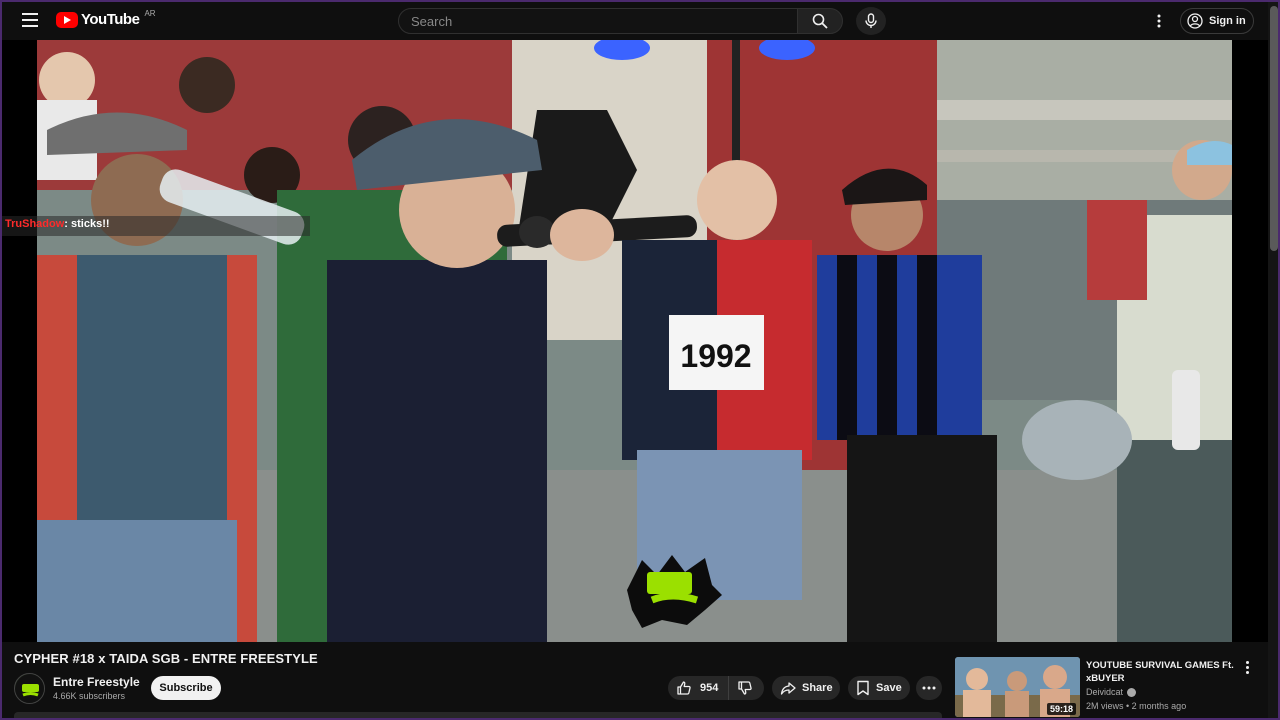  Describe the element at coordinates (89, 696) in the screenshot. I see `subscriber-count: 4.66K subscribers` at that location.